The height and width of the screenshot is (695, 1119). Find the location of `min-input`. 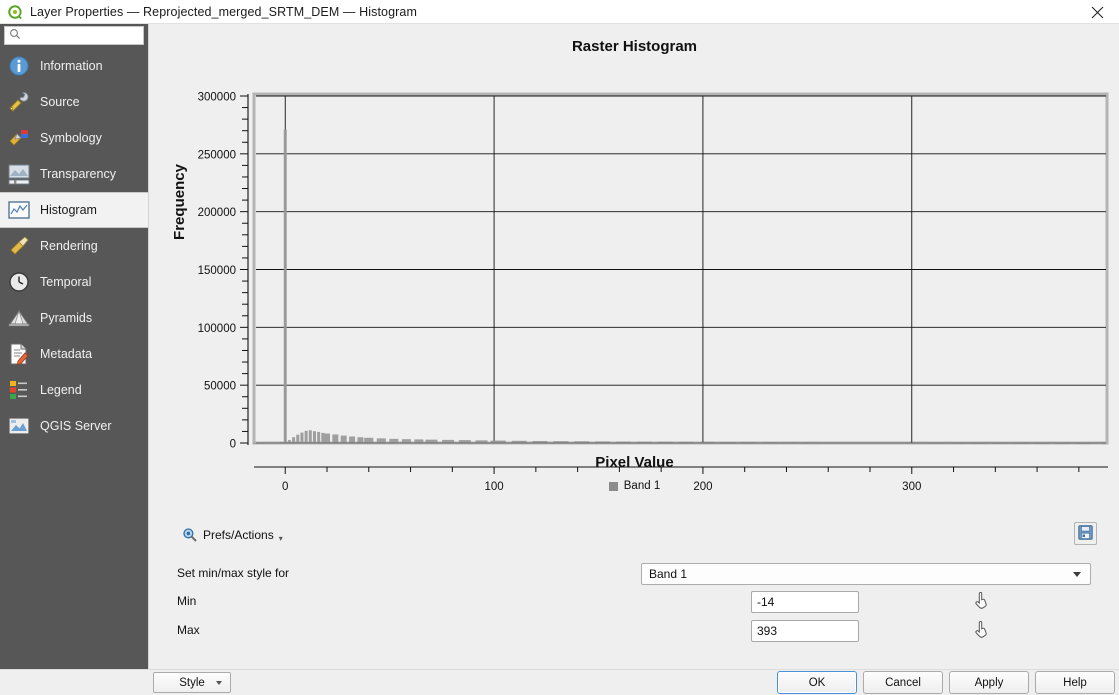

min-input is located at coordinates (805, 602).